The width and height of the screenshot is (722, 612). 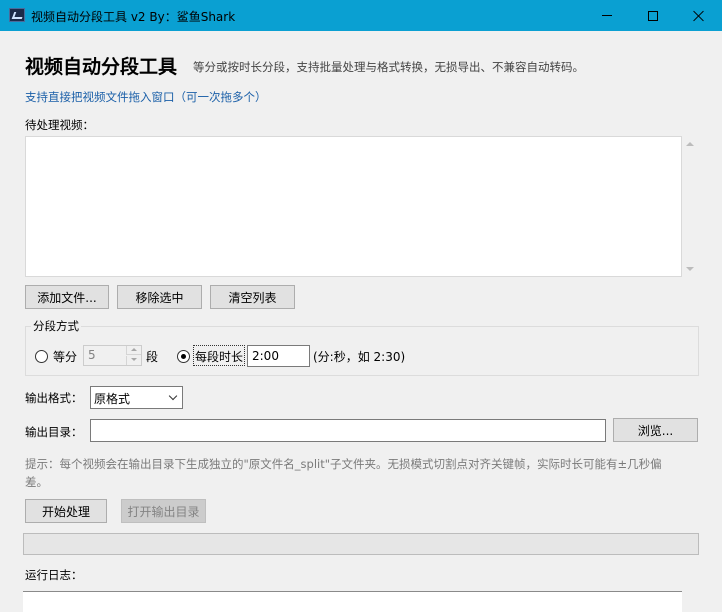 What do you see at coordinates (159, 297) in the screenshot?
I see `remove-selected-button: 移除选中` at bounding box center [159, 297].